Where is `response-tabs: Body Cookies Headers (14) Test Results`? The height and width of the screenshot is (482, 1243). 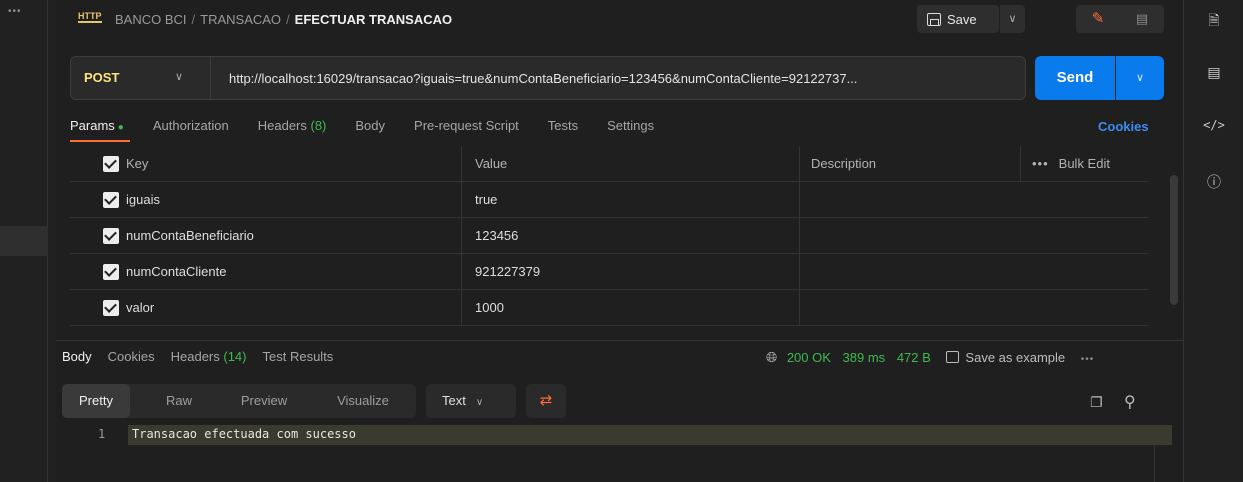 response-tabs: Body Cookies Headers (14) Test Results is located at coordinates (205, 356).